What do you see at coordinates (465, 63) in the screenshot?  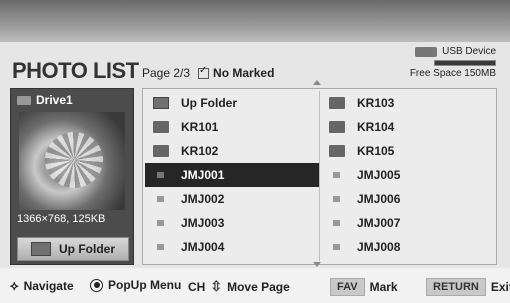 I see `storage-bar` at bounding box center [465, 63].